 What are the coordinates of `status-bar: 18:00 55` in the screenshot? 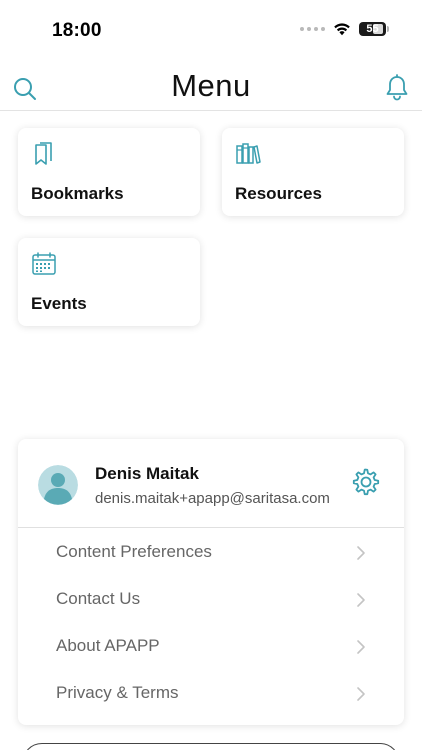 It's located at (211, 30).